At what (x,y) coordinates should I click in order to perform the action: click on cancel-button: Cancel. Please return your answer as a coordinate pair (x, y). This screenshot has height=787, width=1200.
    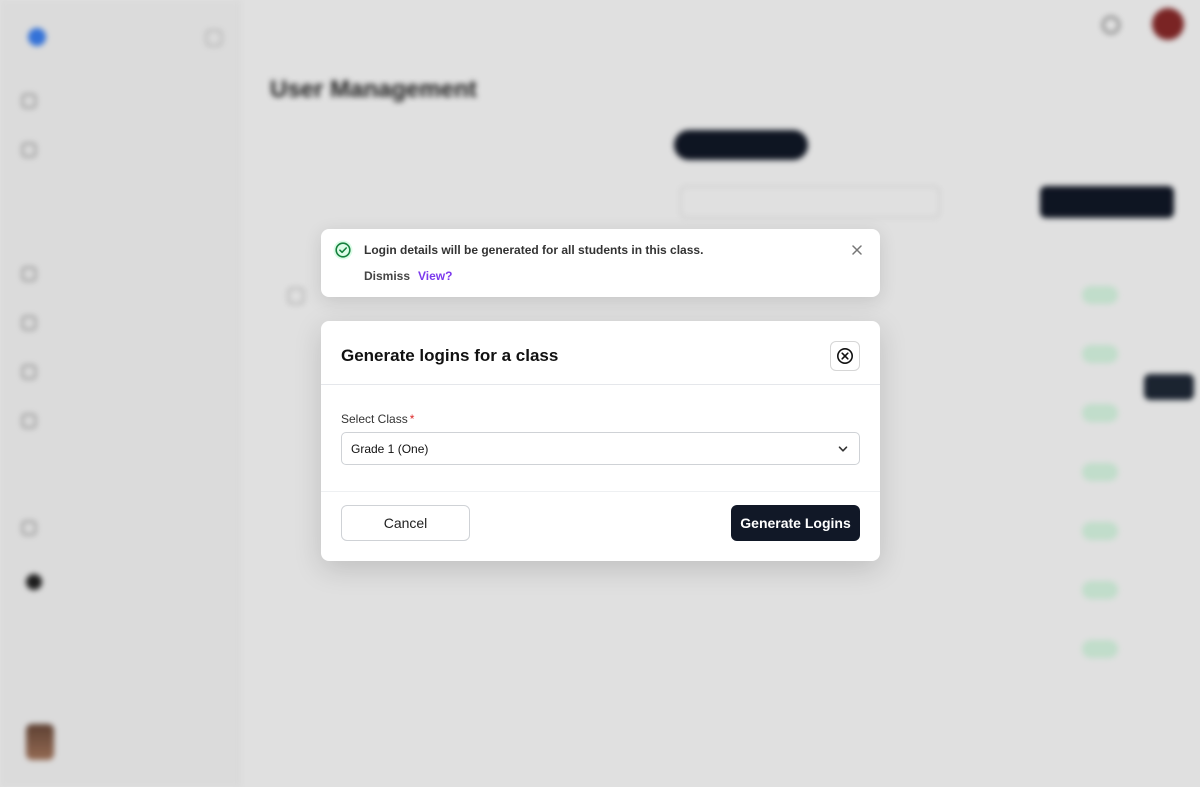
    Looking at the image, I should click on (405, 523).